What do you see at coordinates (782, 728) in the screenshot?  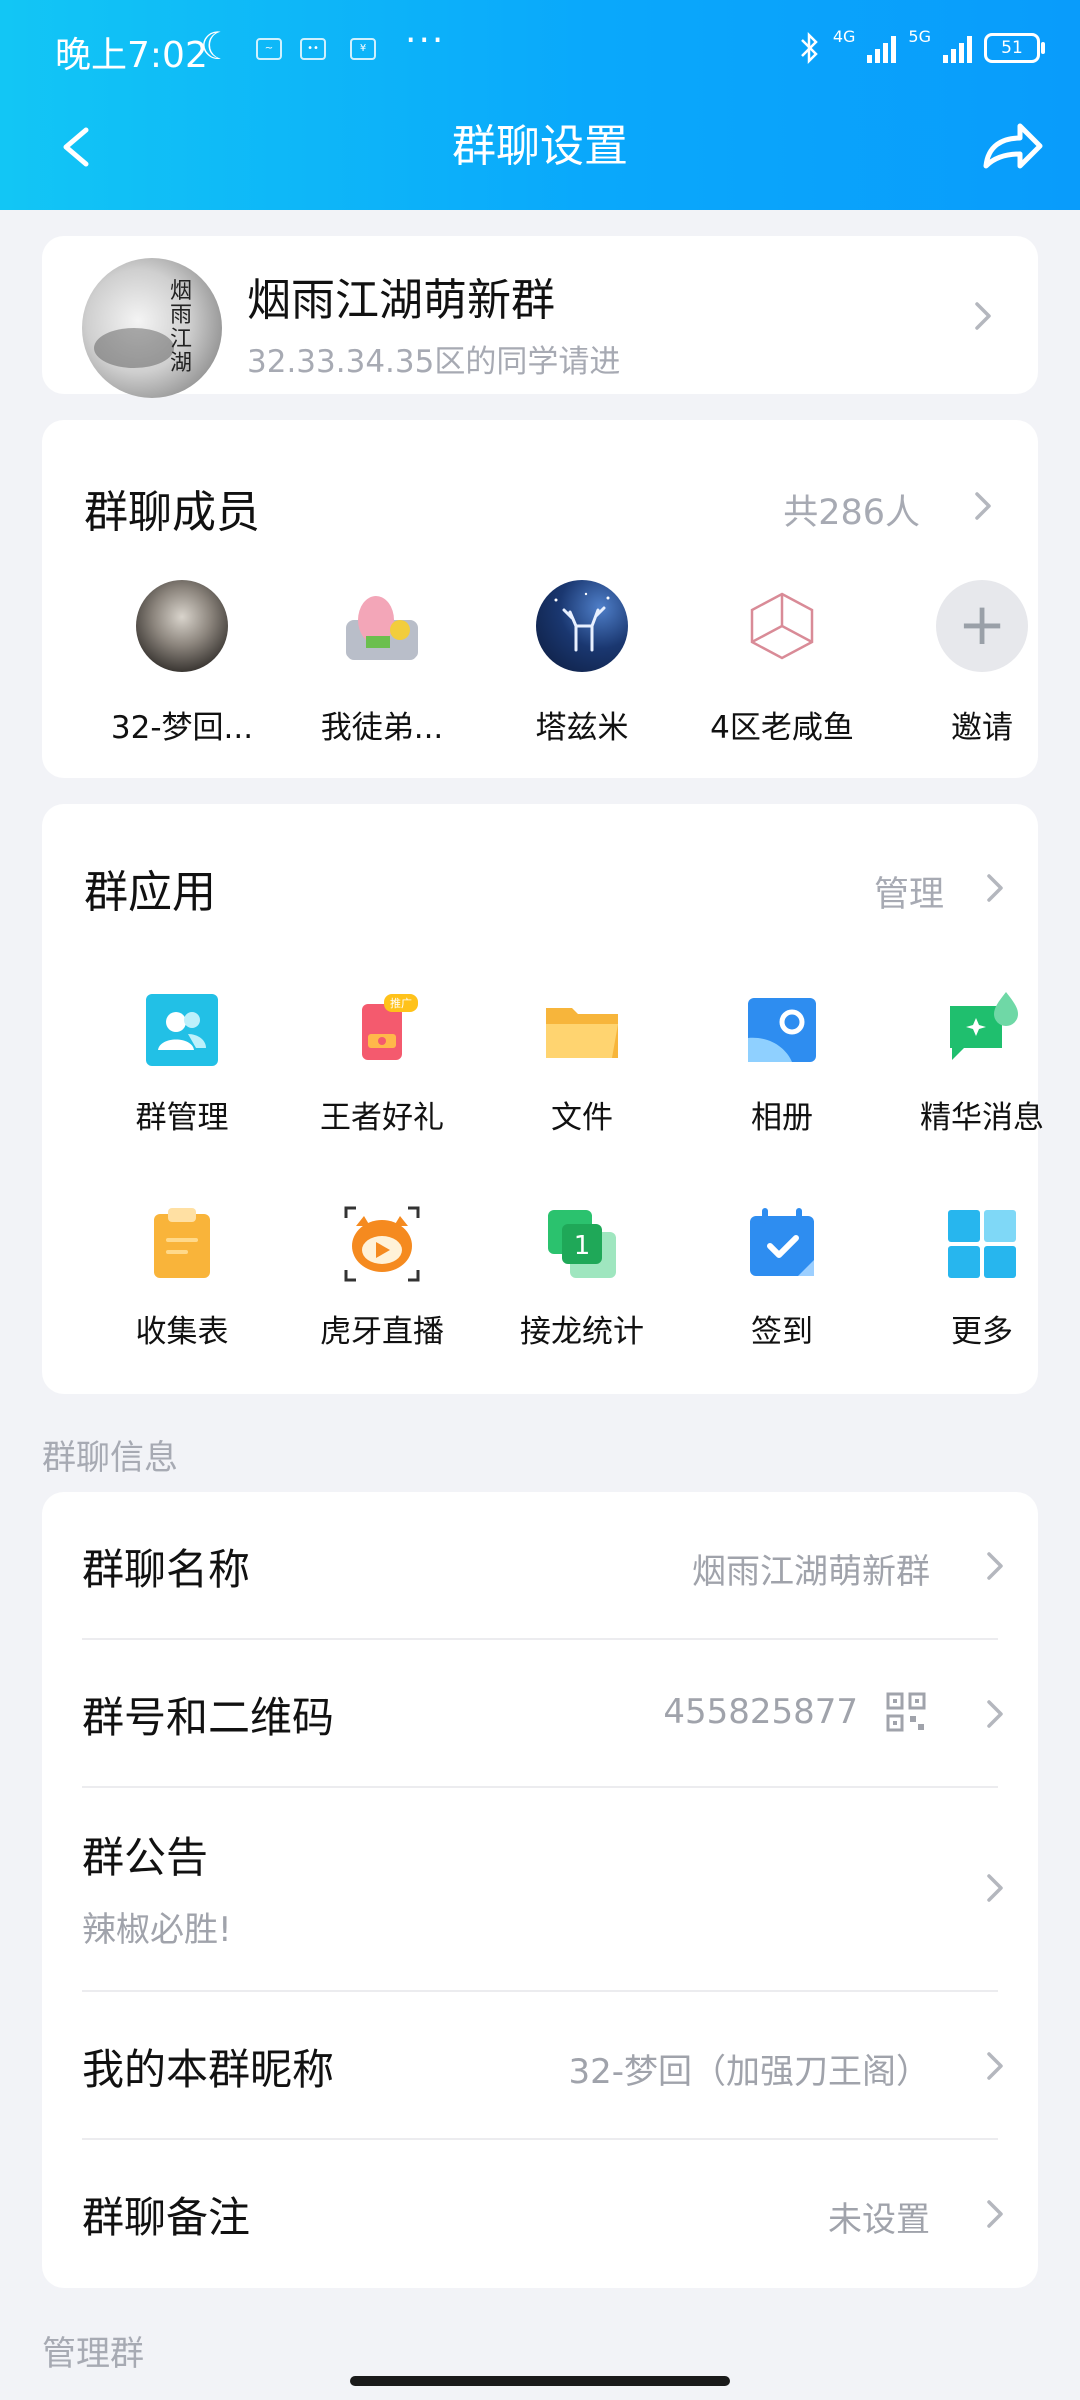 I see `member-name: 4区老咸鱼` at bounding box center [782, 728].